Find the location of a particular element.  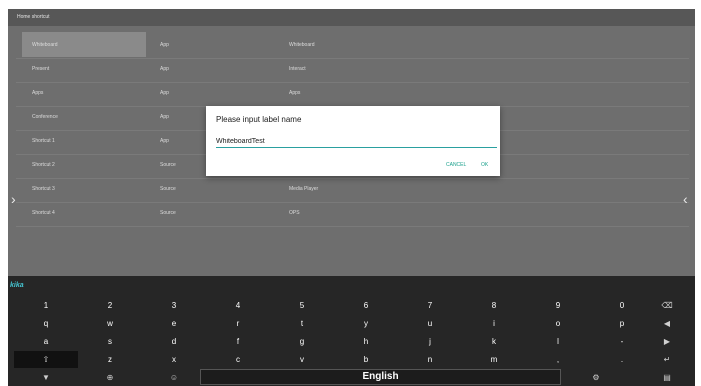

key: 3 is located at coordinates (174, 305).